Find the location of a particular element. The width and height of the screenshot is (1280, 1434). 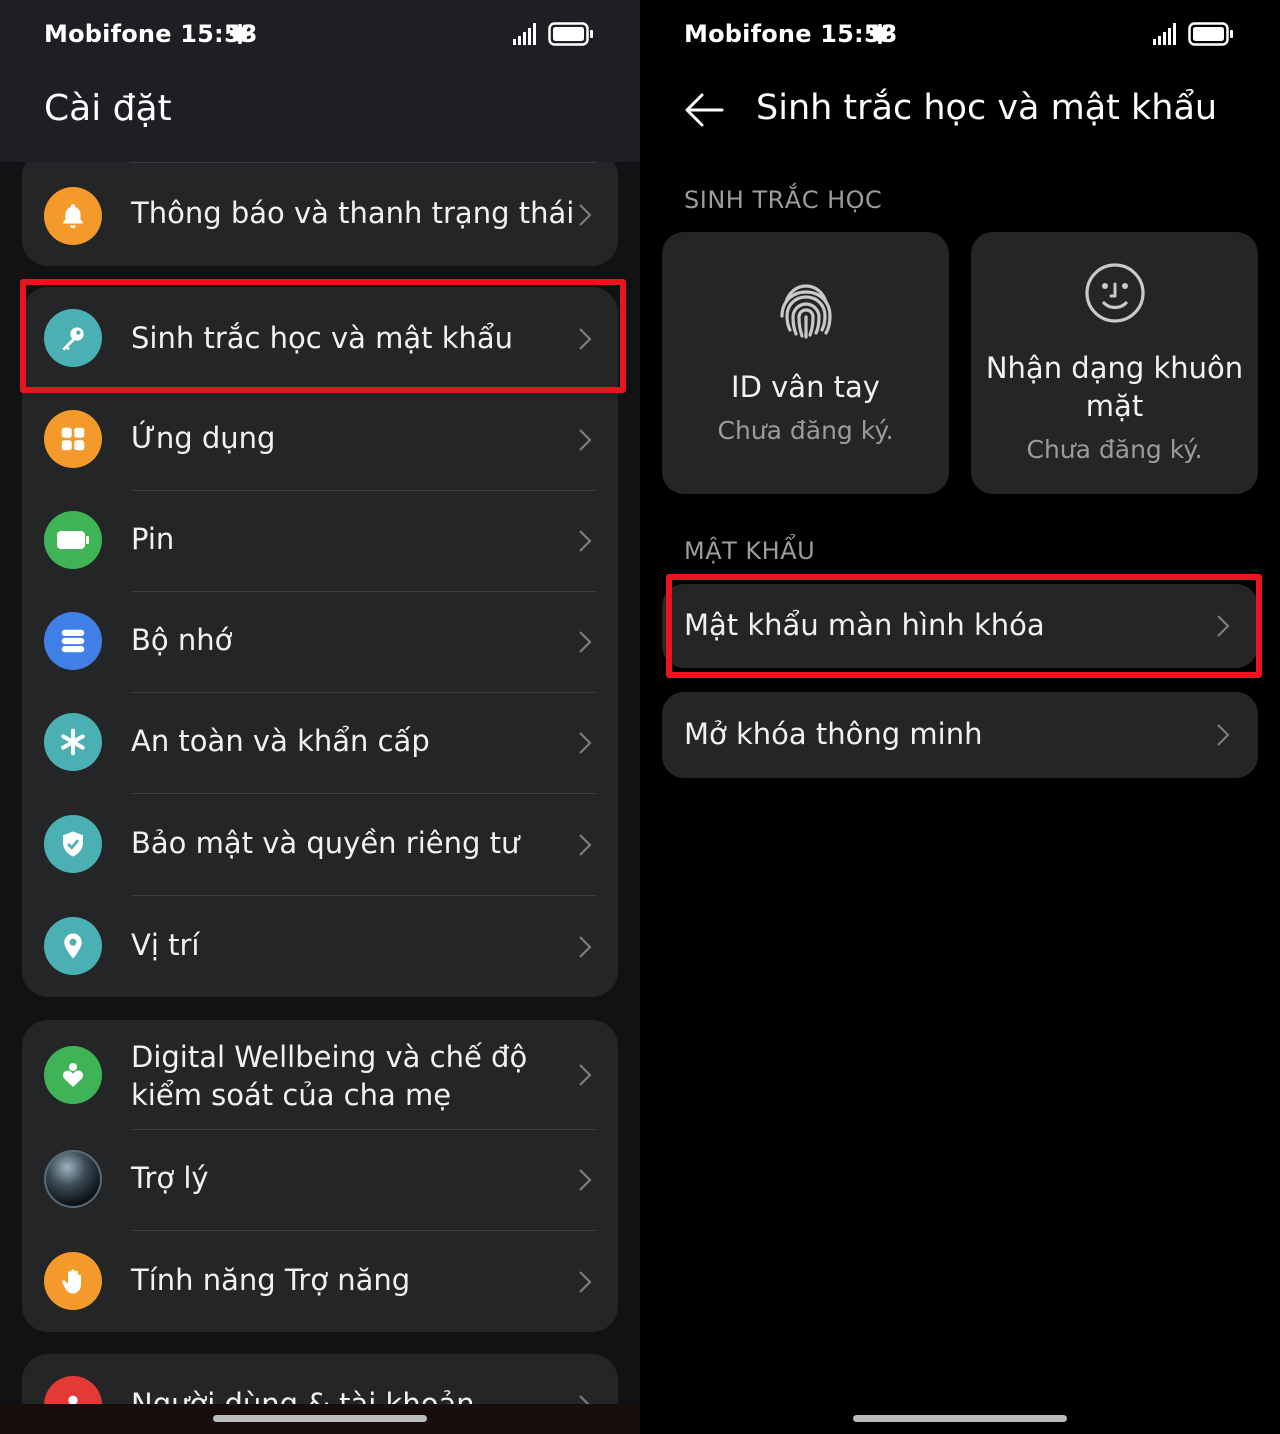

storage-icon is located at coordinates (73, 641).